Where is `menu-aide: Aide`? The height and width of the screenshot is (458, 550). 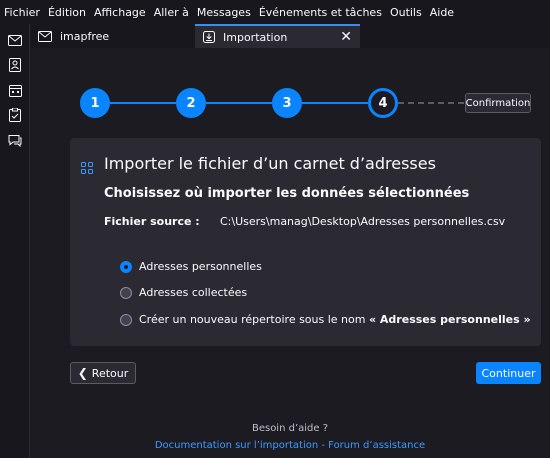
menu-aide: Aide is located at coordinates (442, 12).